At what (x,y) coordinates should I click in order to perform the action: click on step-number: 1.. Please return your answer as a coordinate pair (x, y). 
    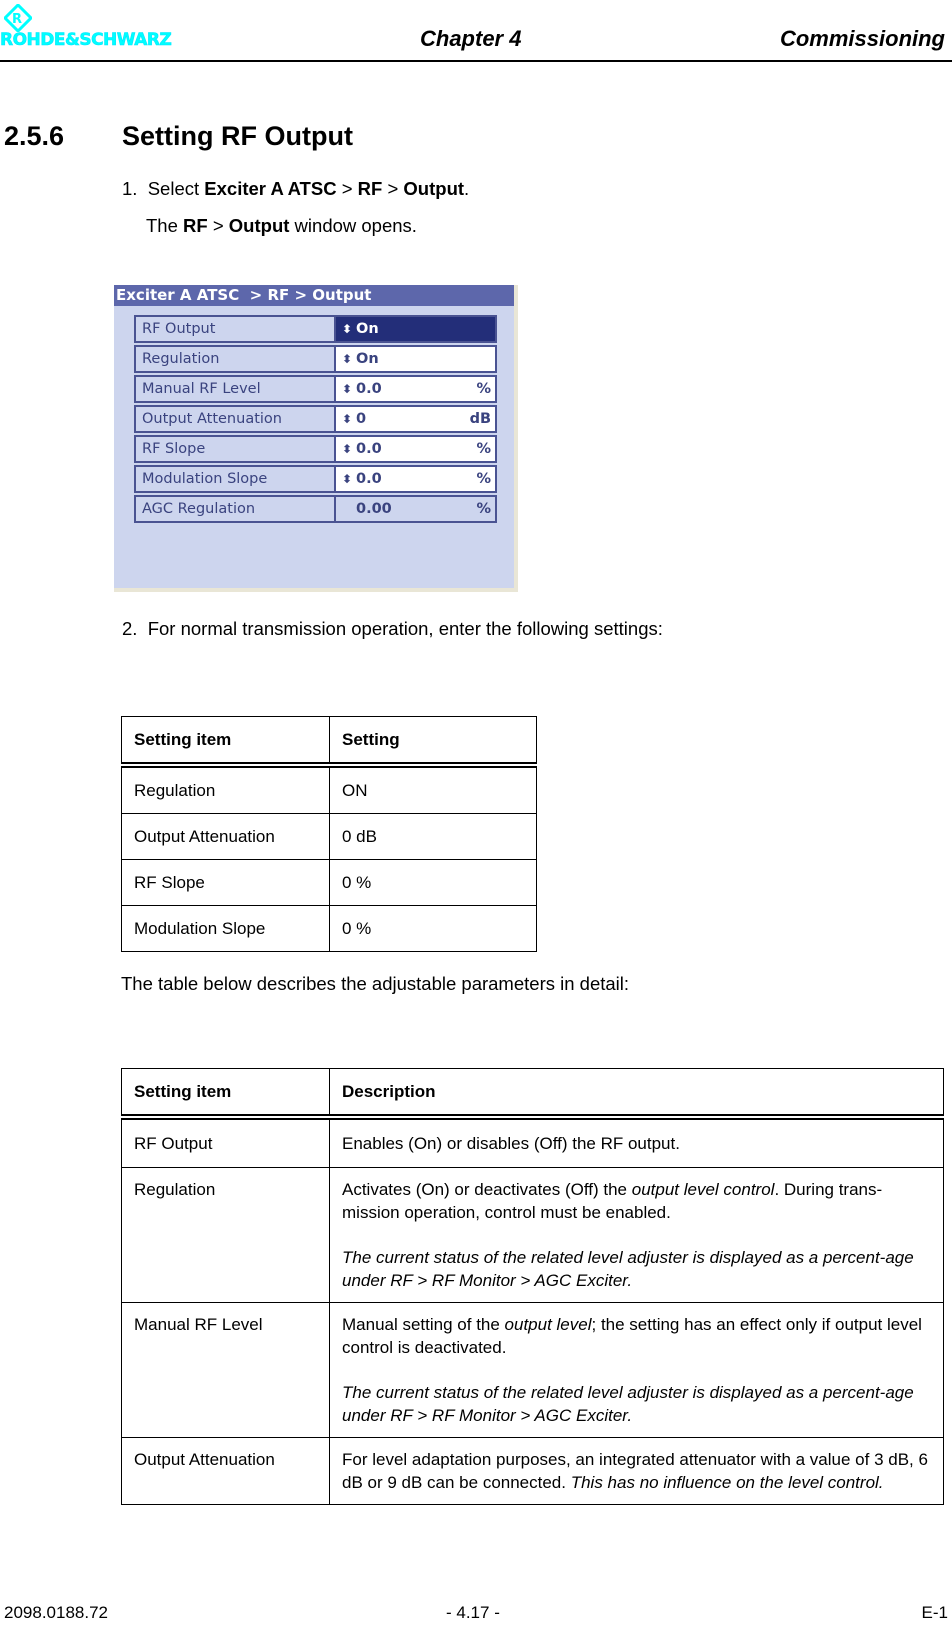
    Looking at the image, I should click on (130, 188).